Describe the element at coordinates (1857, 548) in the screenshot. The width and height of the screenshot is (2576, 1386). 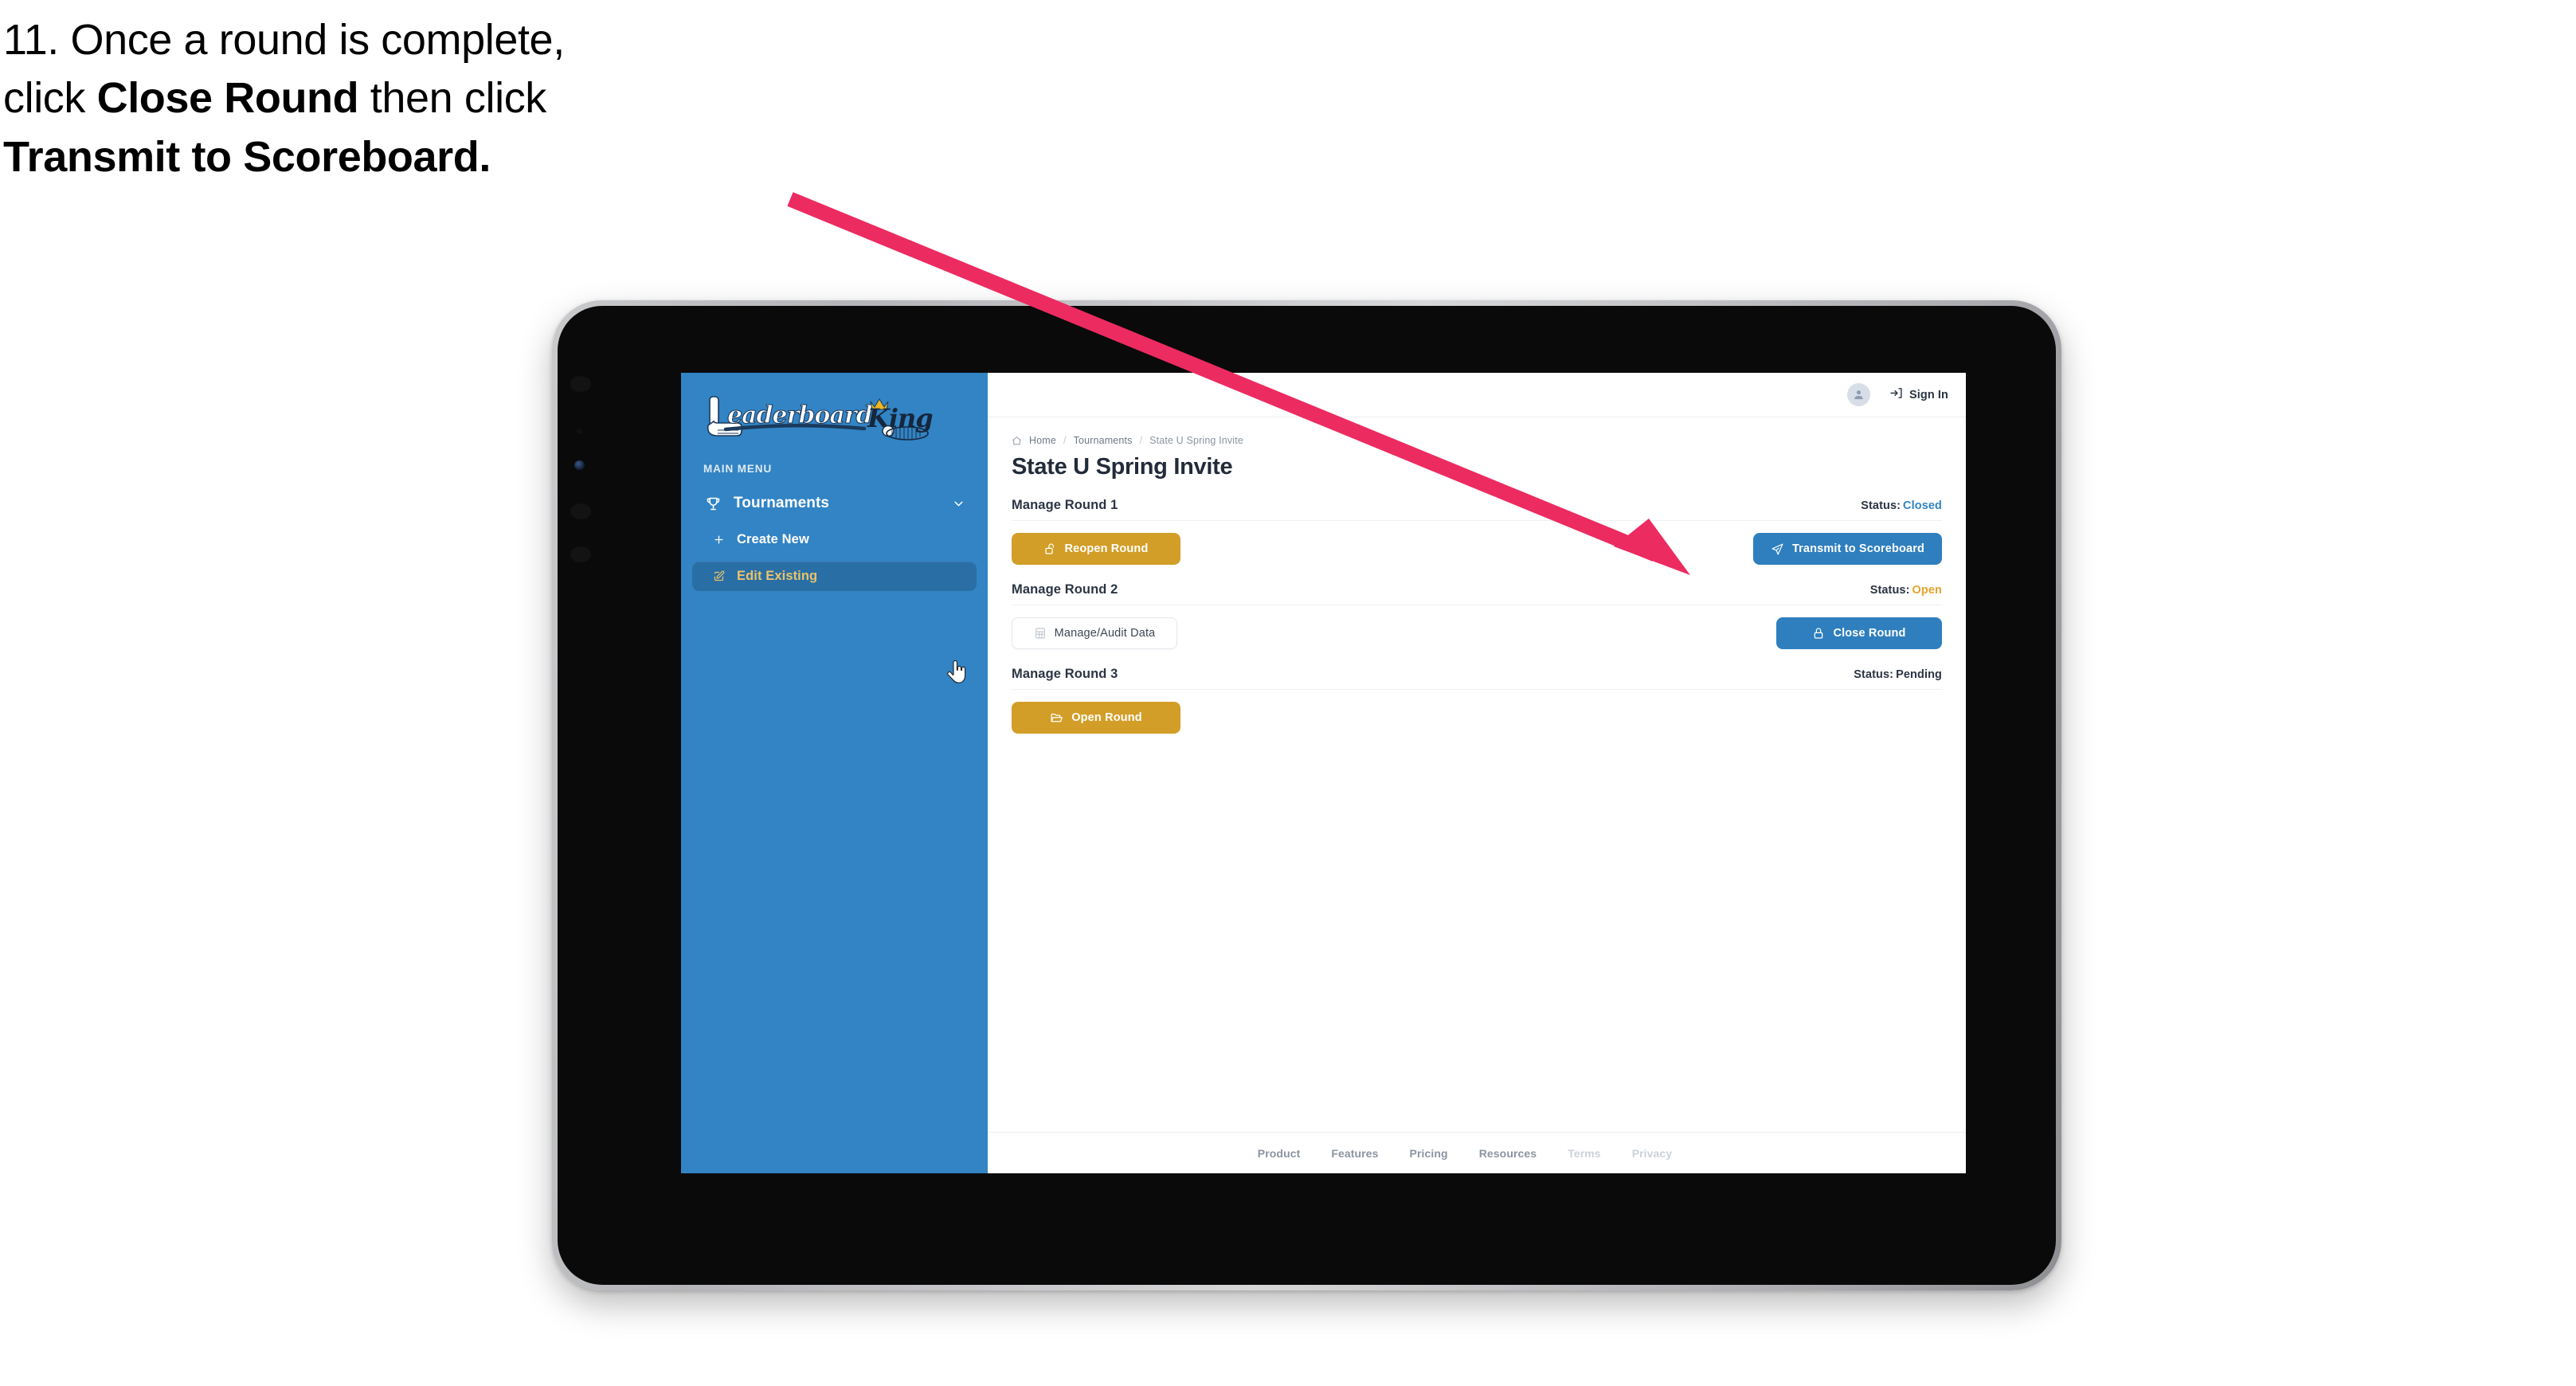
I see `button-label: Transmit to Scoreboard` at that location.